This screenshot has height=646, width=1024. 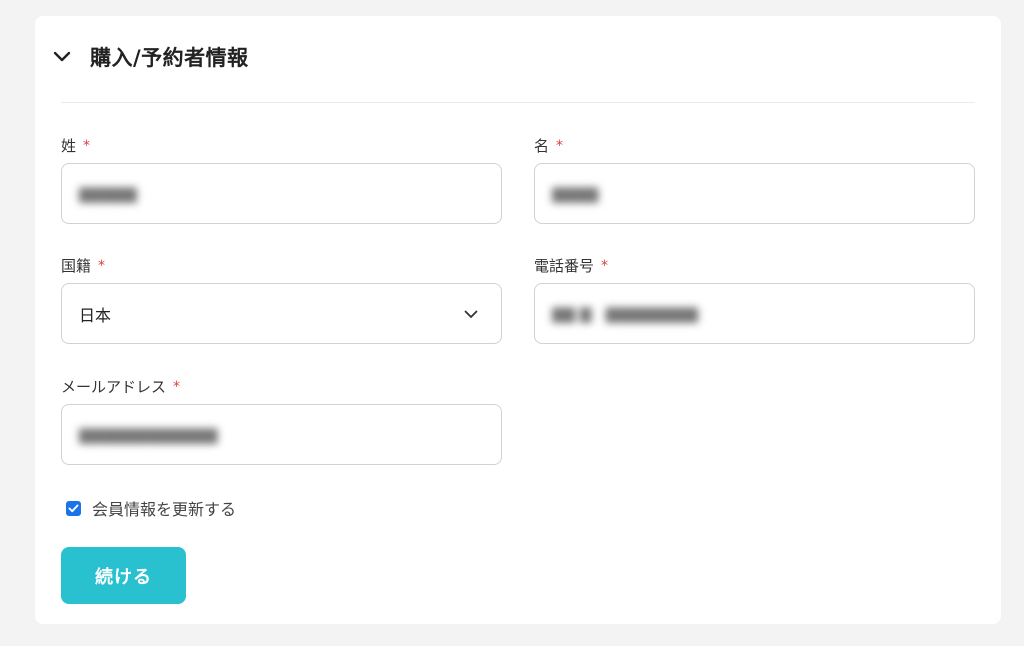 I want to click on last-name-label: 姓 *, so click(x=75, y=145).